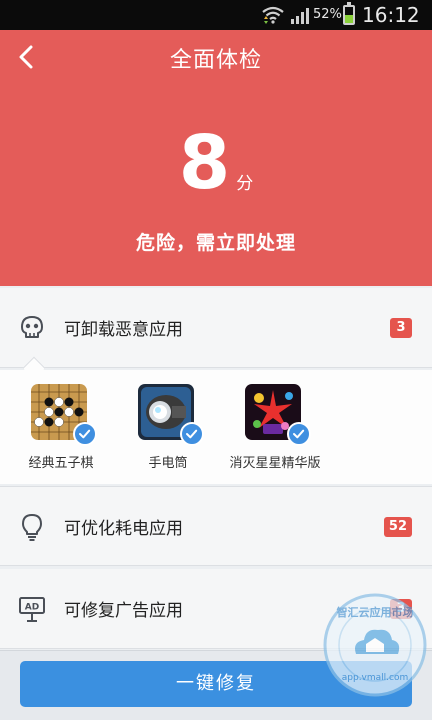 The width and height of the screenshot is (432, 720). I want to click on section-label: 可卸载恶意应用, so click(123, 330).